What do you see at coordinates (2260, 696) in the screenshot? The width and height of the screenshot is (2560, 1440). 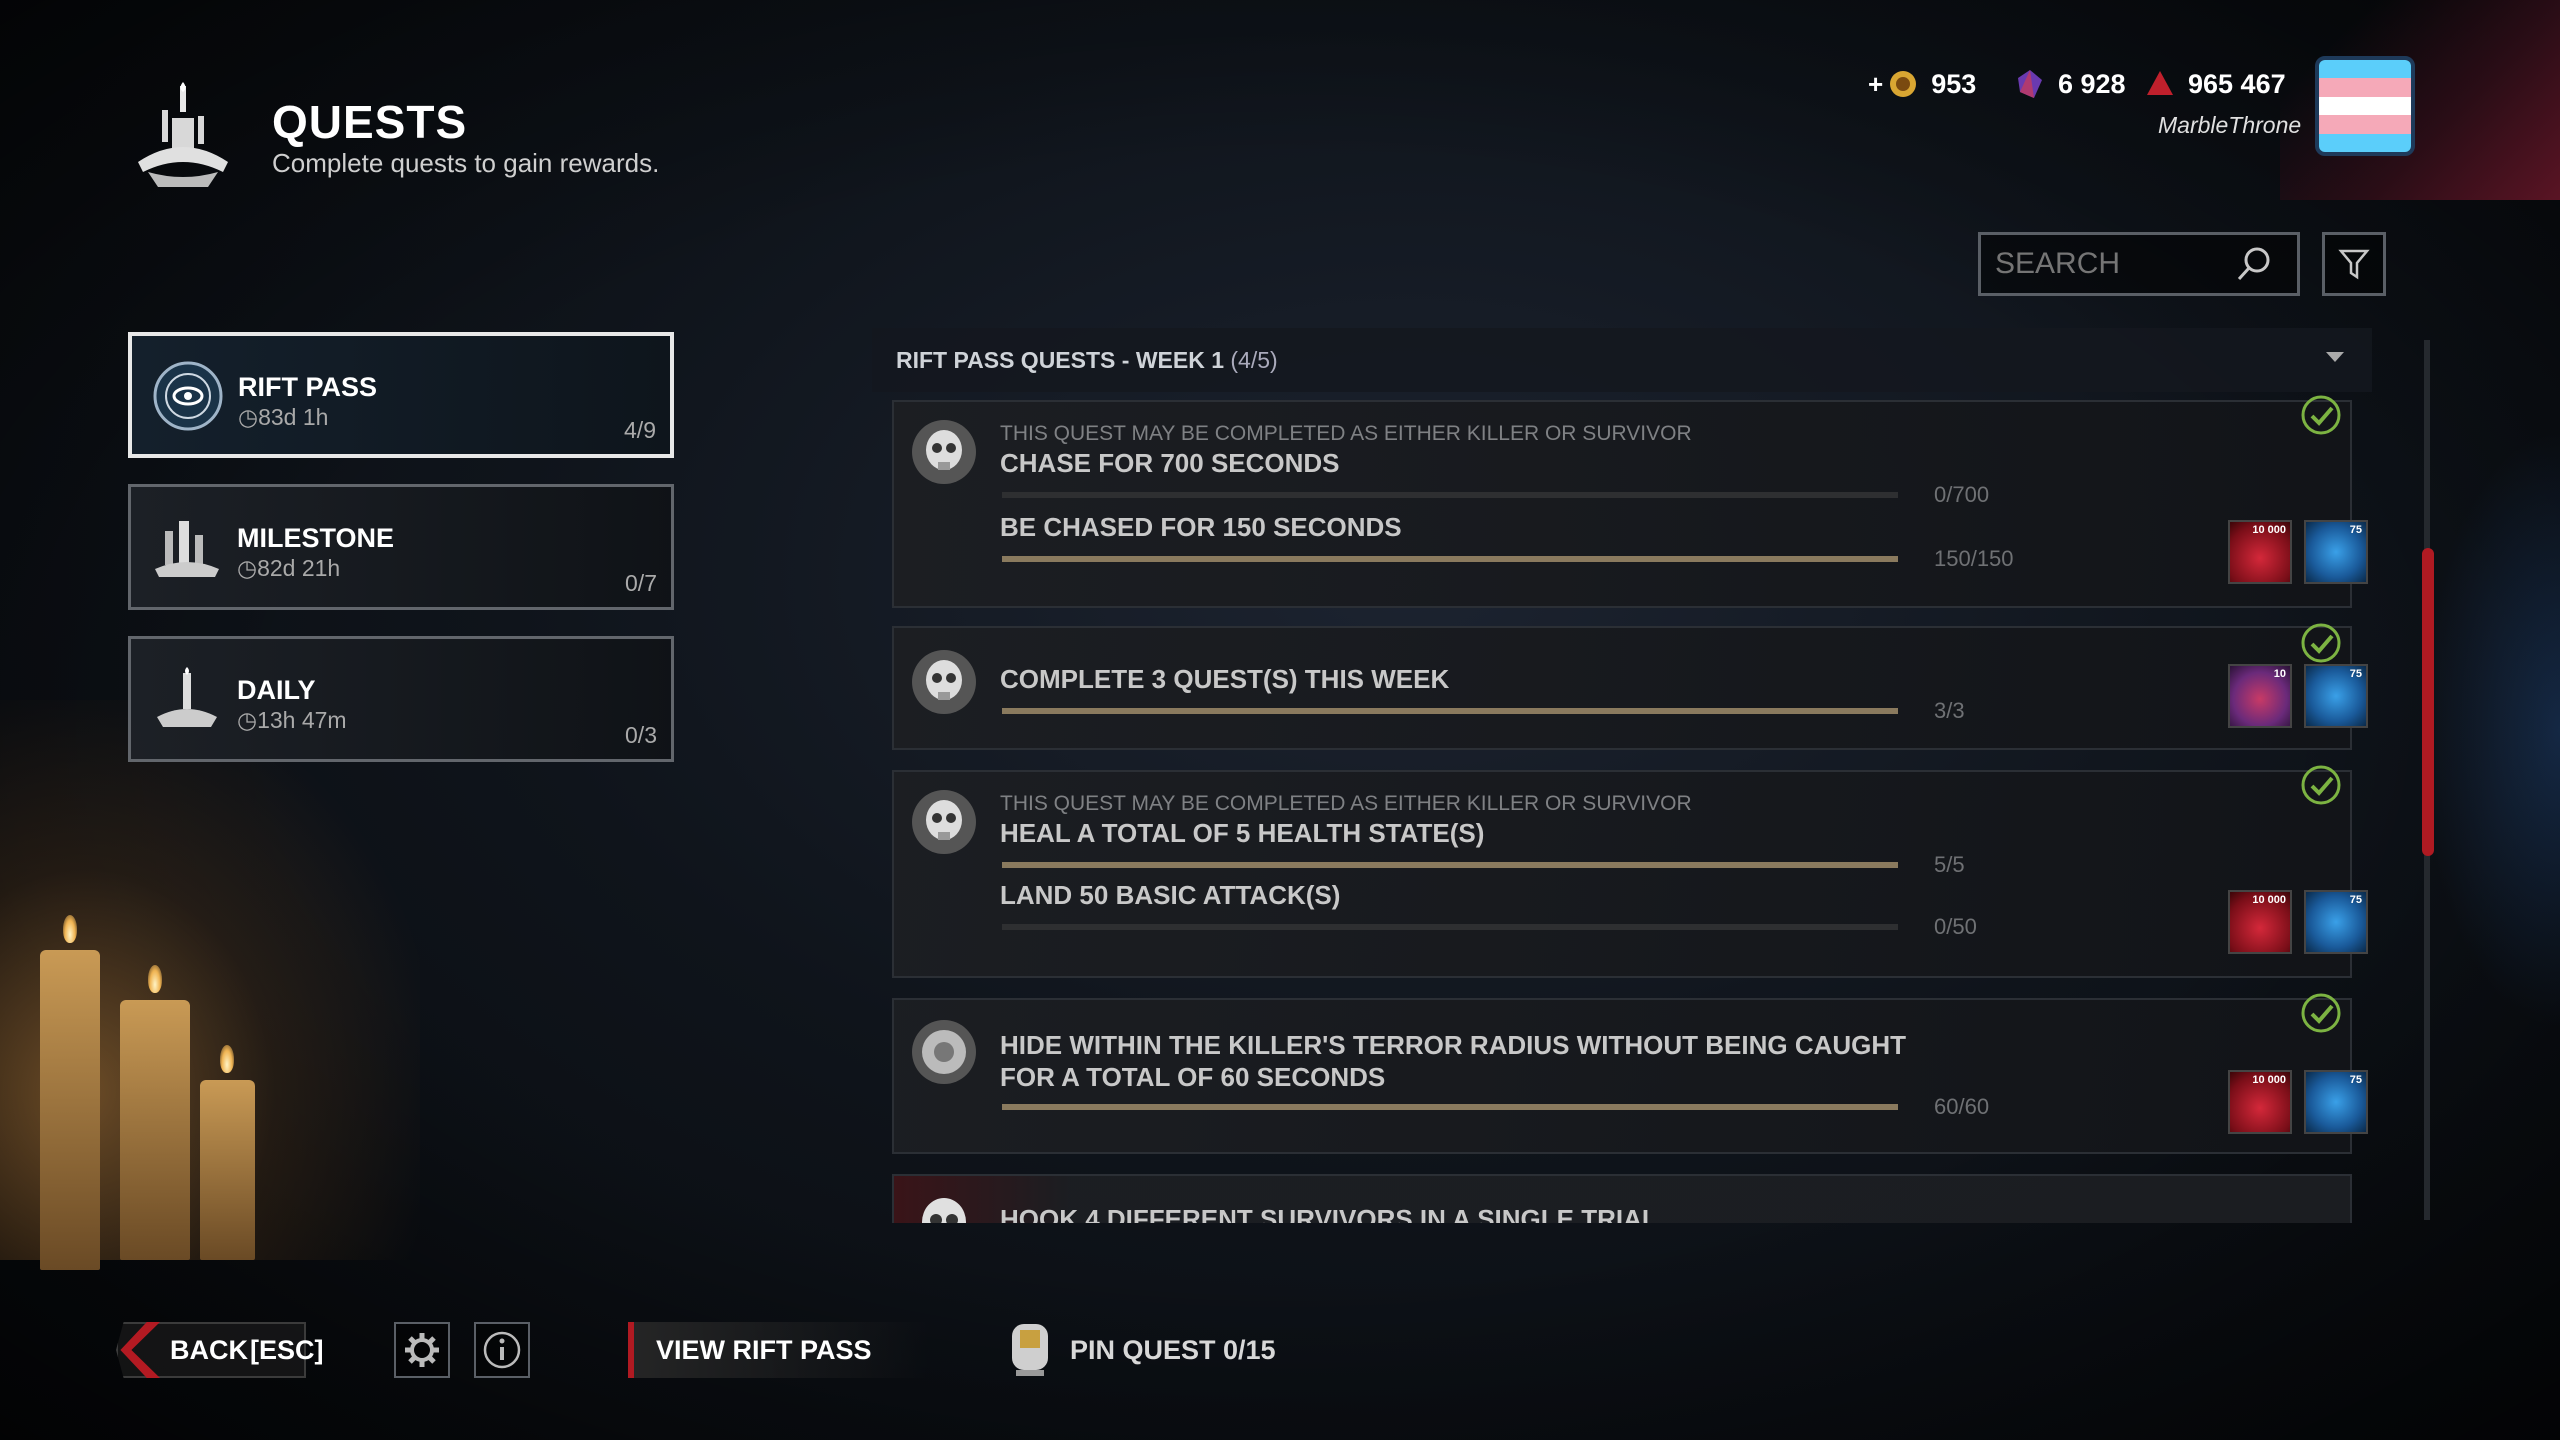 I see `iridescent-shard-reward-icon: 10` at bounding box center [2260, 696].